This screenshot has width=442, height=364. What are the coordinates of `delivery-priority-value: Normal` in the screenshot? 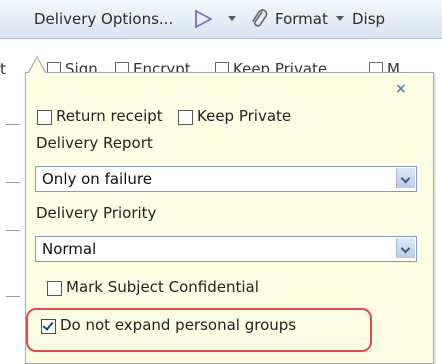 It's located at (69, 249).